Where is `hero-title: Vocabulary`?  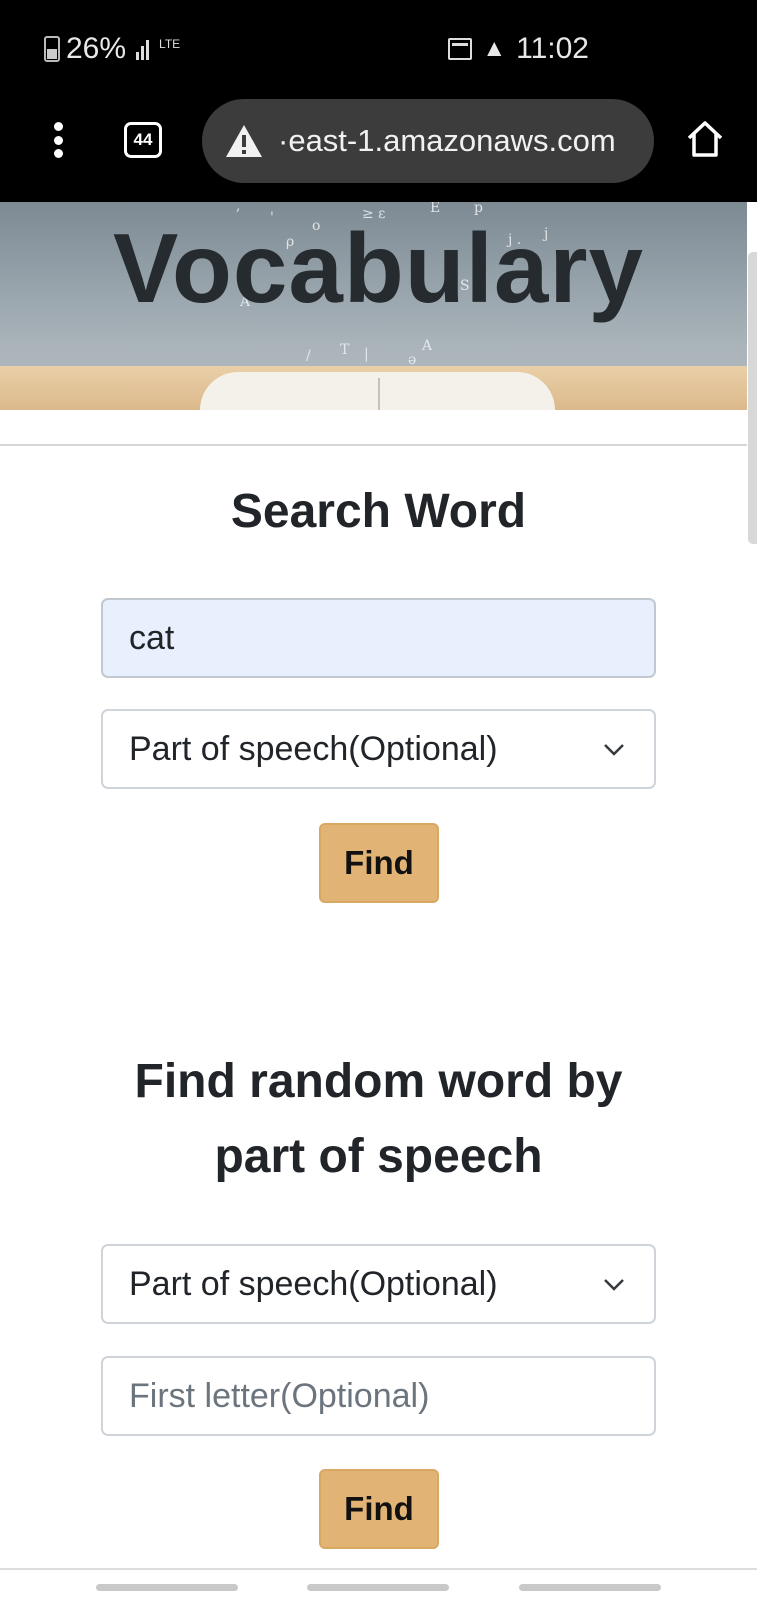 hero-title: Vocabulary is located at coordinates (378, 268).